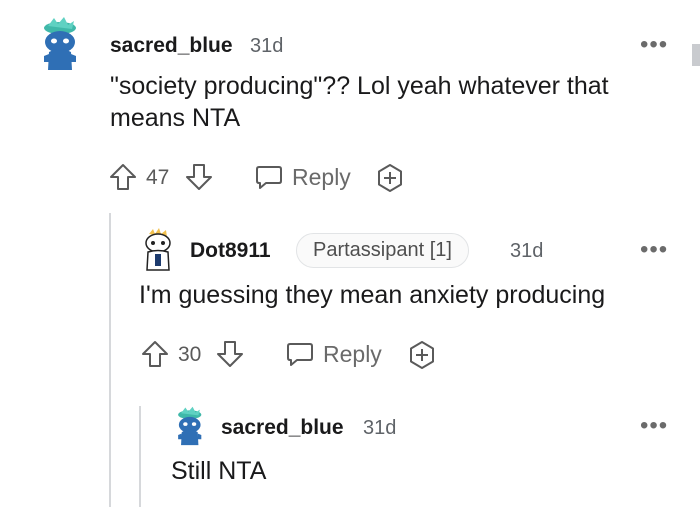 The height and width of the screenshot is (507, 700). What do you see at coordinates (696, 55) in the screenshot?
I see `scrollbar` at bounding box center [696, 55].